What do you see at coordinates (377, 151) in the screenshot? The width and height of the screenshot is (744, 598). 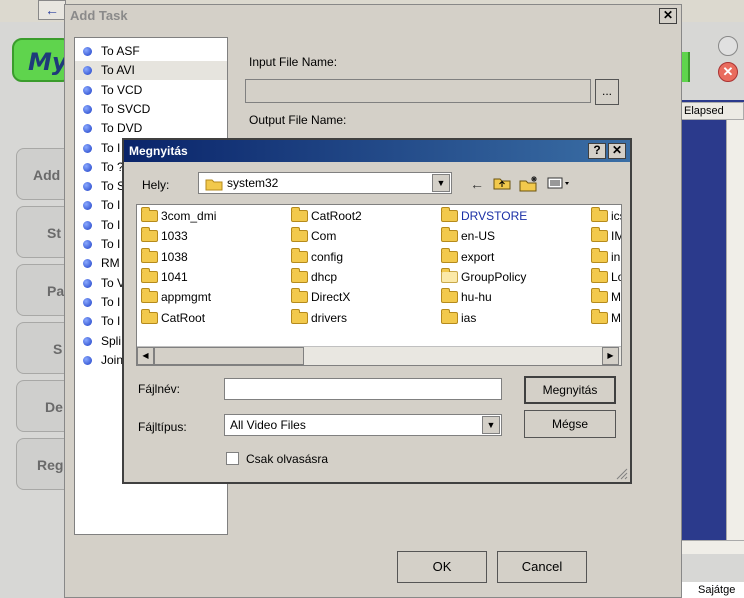 I see `open-dialog-title: Megnyitás` at bounding box center [377, 151].